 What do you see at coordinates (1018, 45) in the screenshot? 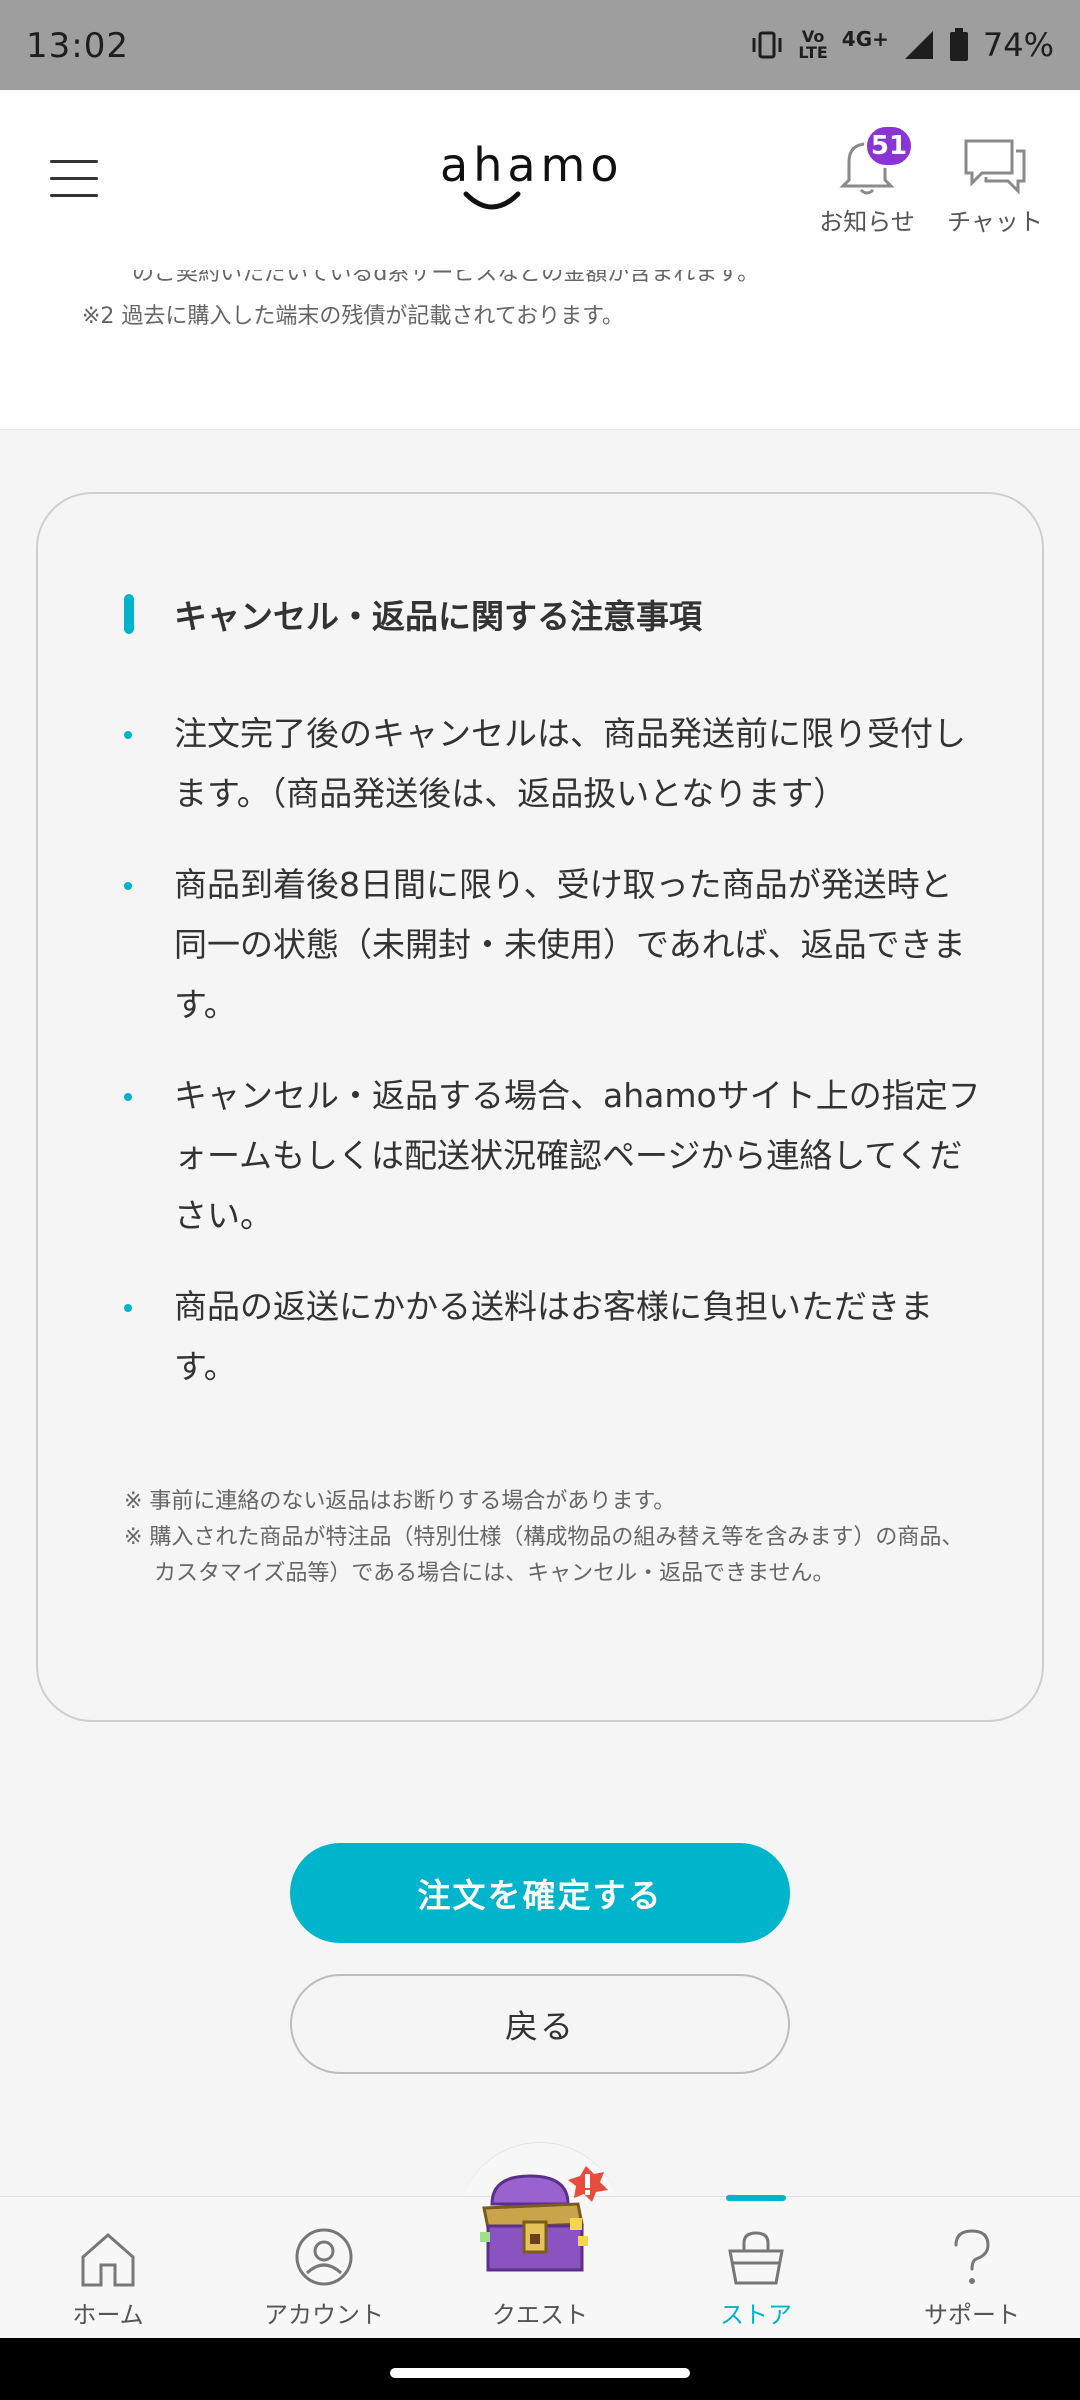
I see `battery-percent: 74%` at bounding box center [1018, 45].